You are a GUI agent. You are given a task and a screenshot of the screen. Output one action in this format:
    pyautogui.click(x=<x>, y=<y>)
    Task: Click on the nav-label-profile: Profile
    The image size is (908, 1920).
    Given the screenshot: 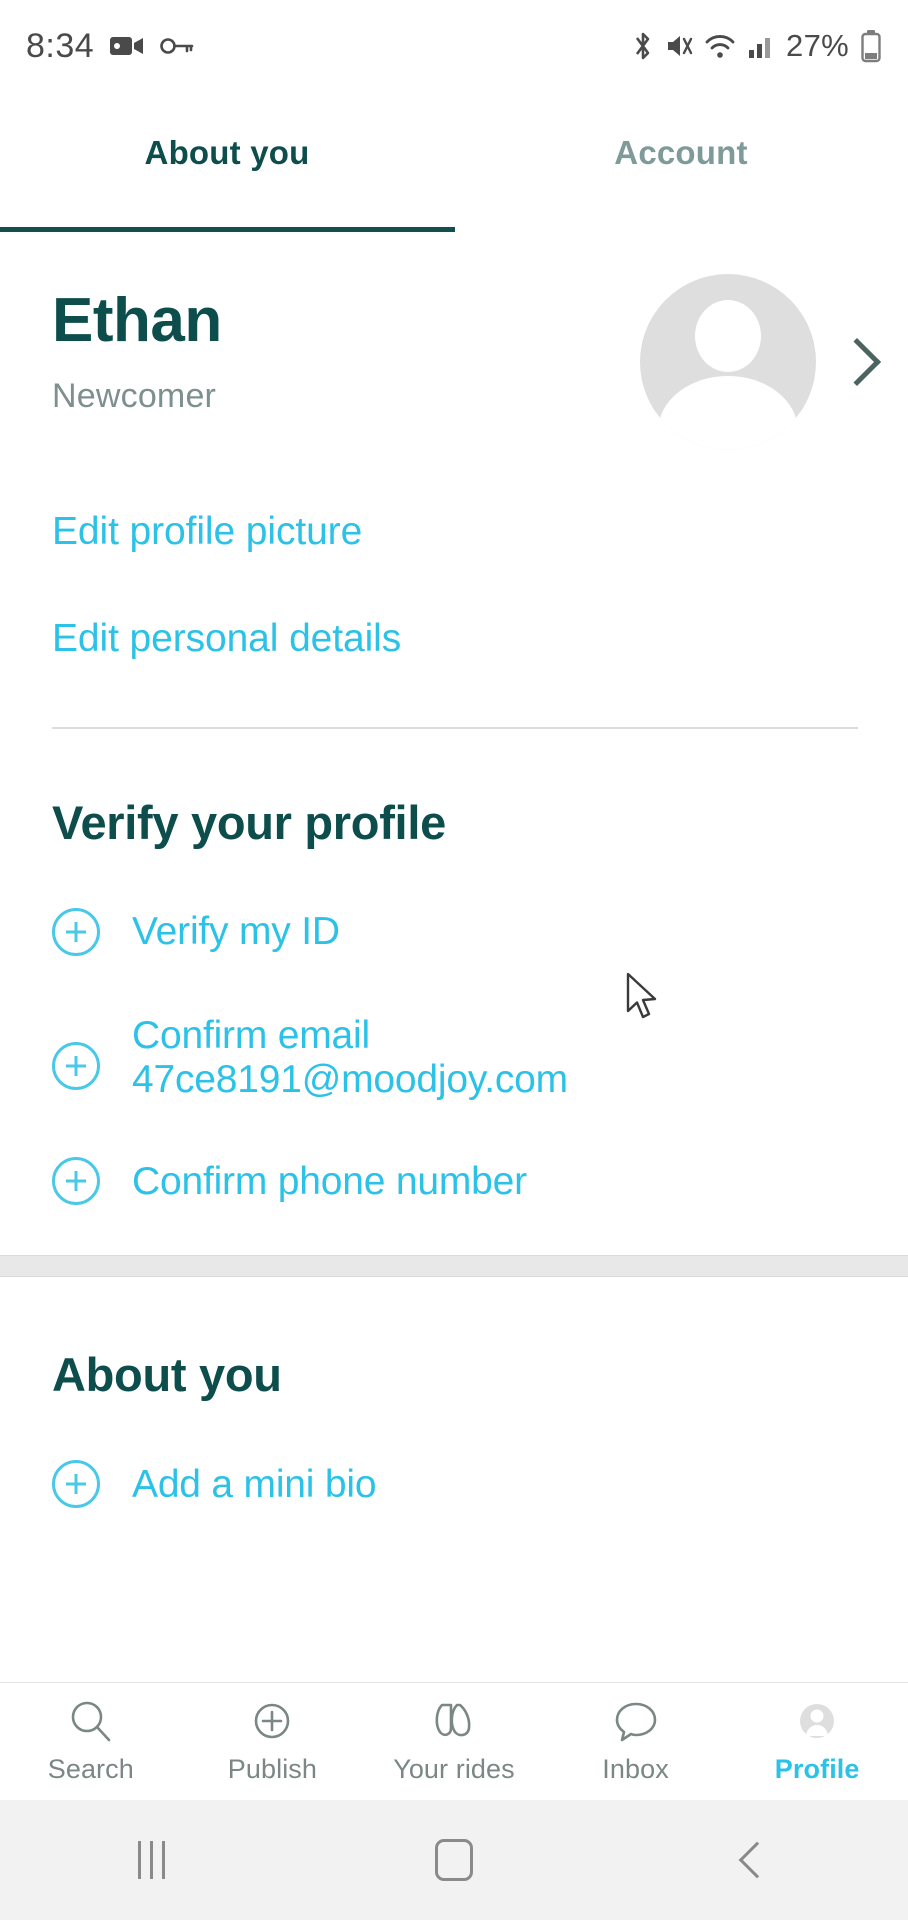 What is the action you would take?
    pyautogui.click(x=817, y=1768)
    